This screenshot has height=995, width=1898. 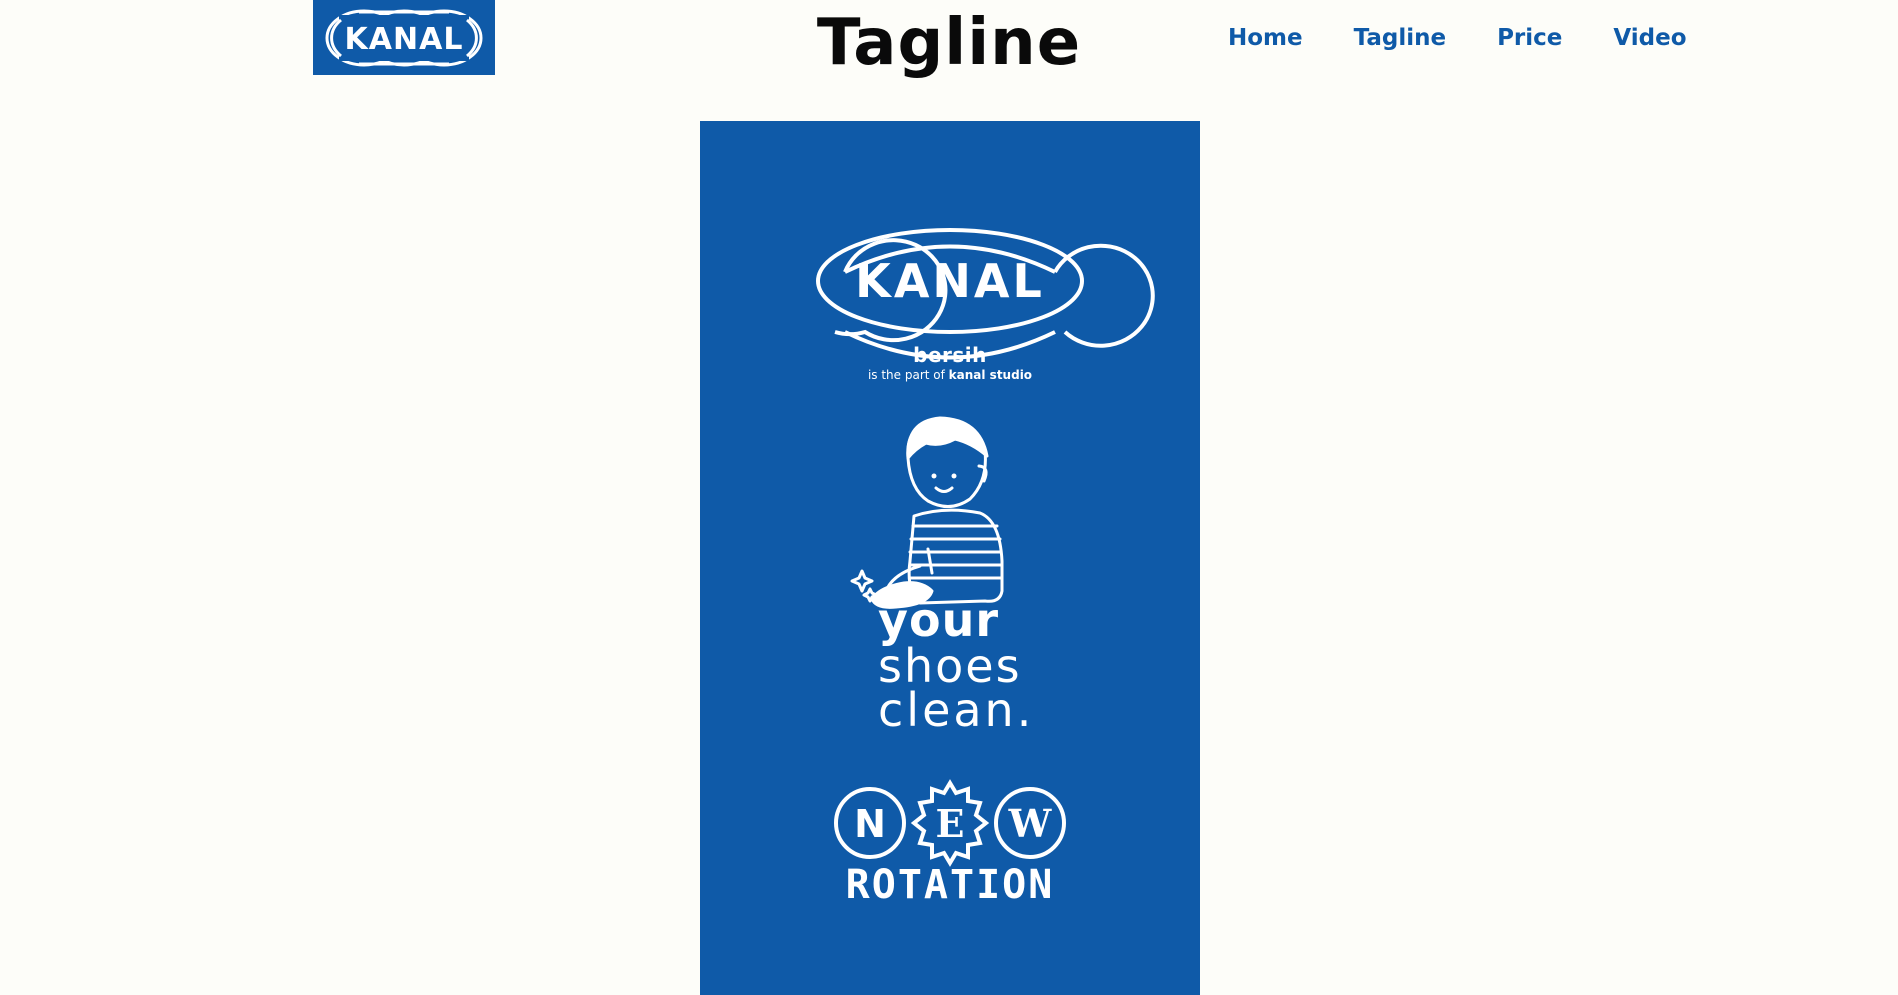 I want to click on header-logo: KANAL, so click(x=404, y=37).